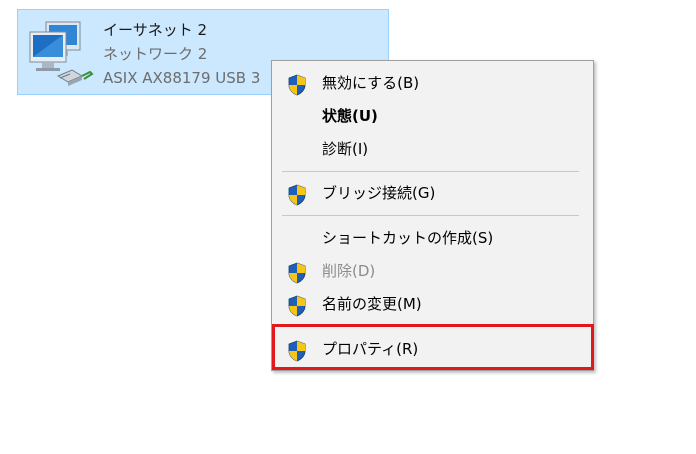 The height and width of the screenshot is (454, 696). Describe the element at coordinates (432, 83) in the screenshot. I see `menu-item-disable: 無効にする(B)` at that location.